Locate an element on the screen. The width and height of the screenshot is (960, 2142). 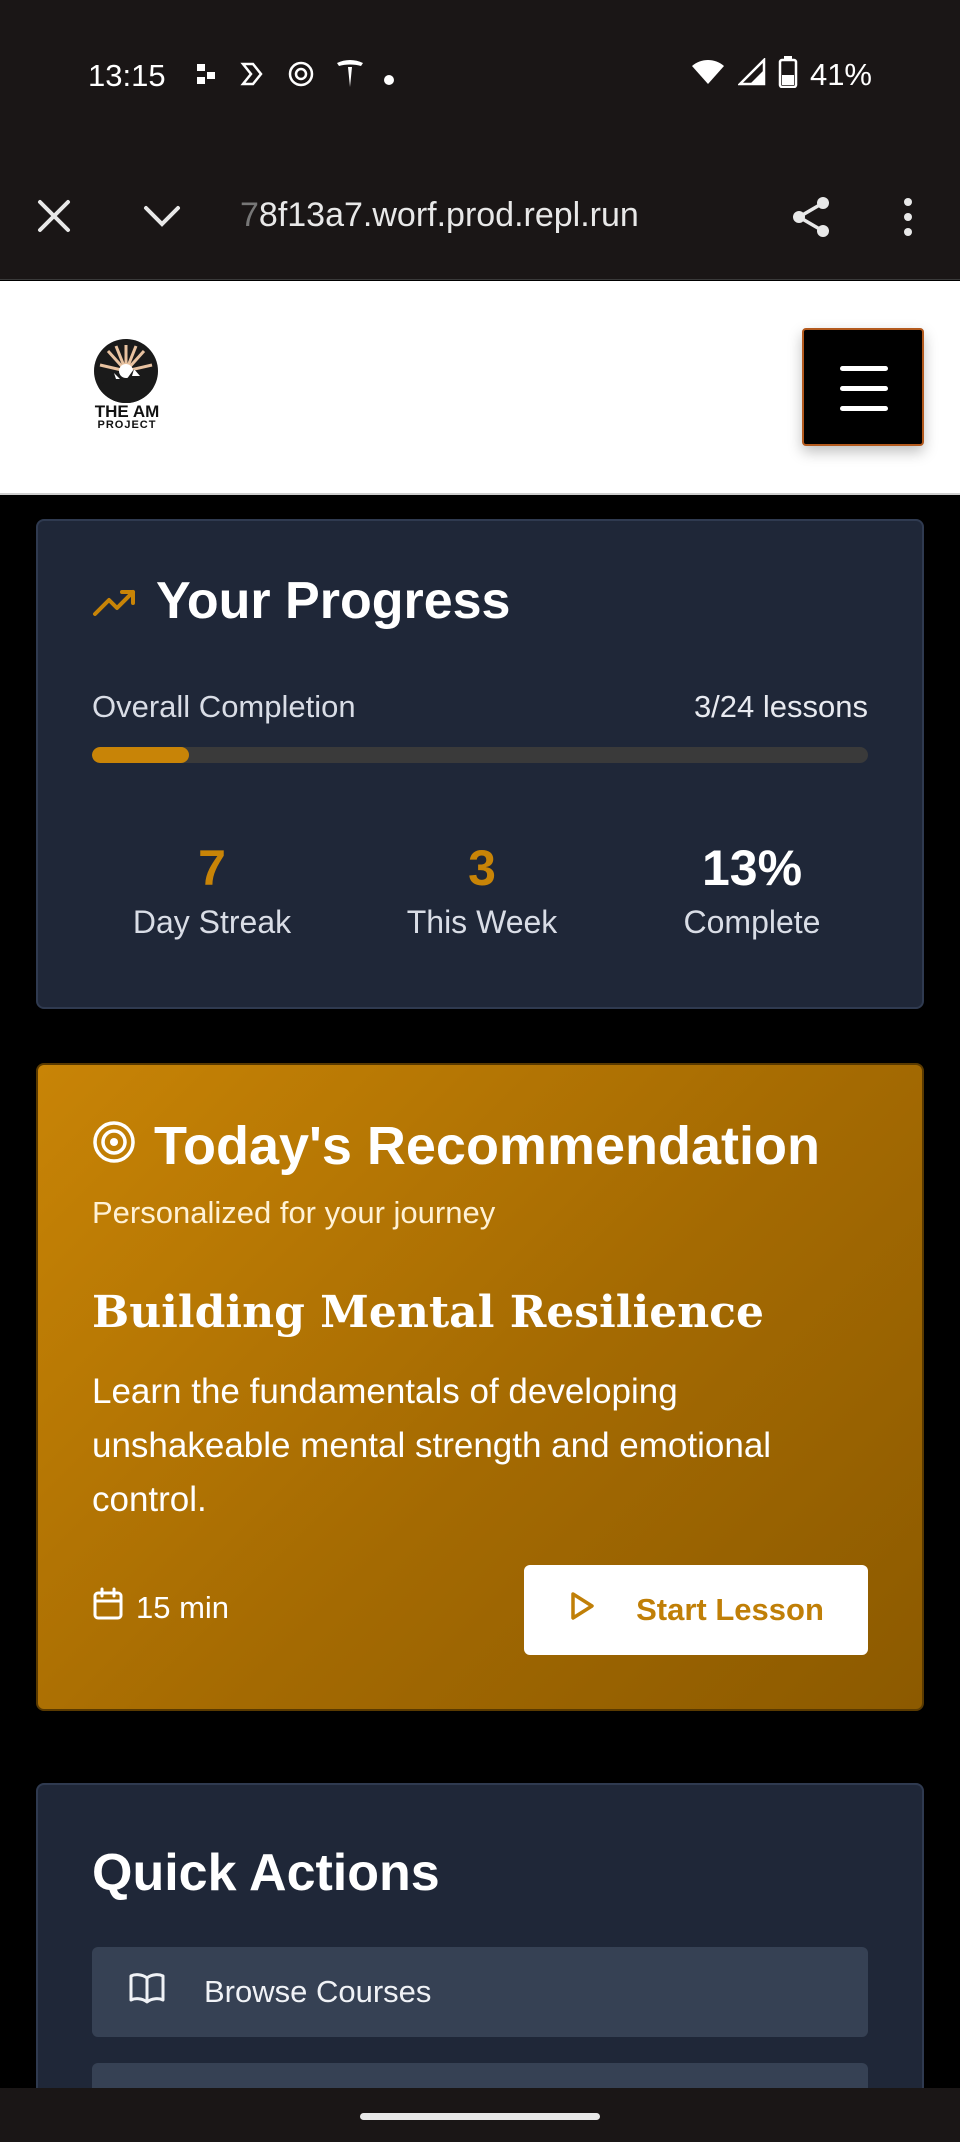
stat-day-streak: 7 Day Streak is located at coordinates (212, 891).